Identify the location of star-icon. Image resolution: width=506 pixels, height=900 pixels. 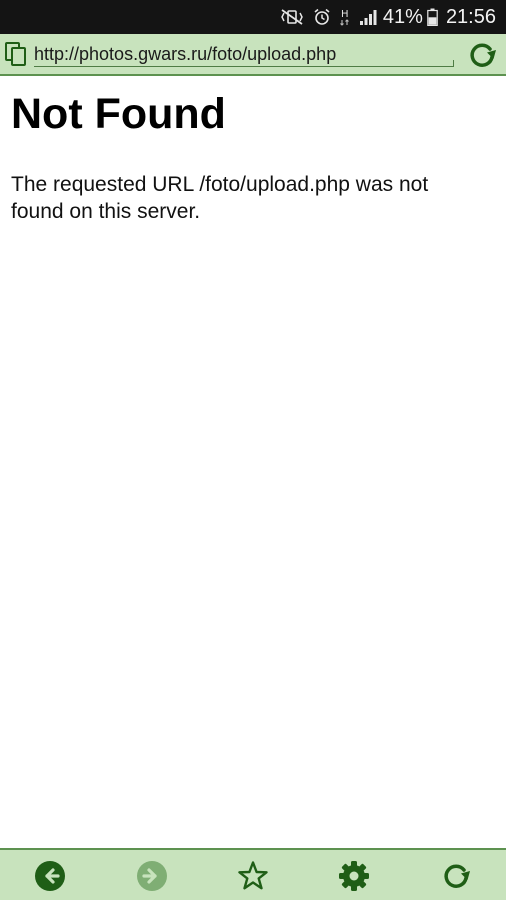
(253, 875).